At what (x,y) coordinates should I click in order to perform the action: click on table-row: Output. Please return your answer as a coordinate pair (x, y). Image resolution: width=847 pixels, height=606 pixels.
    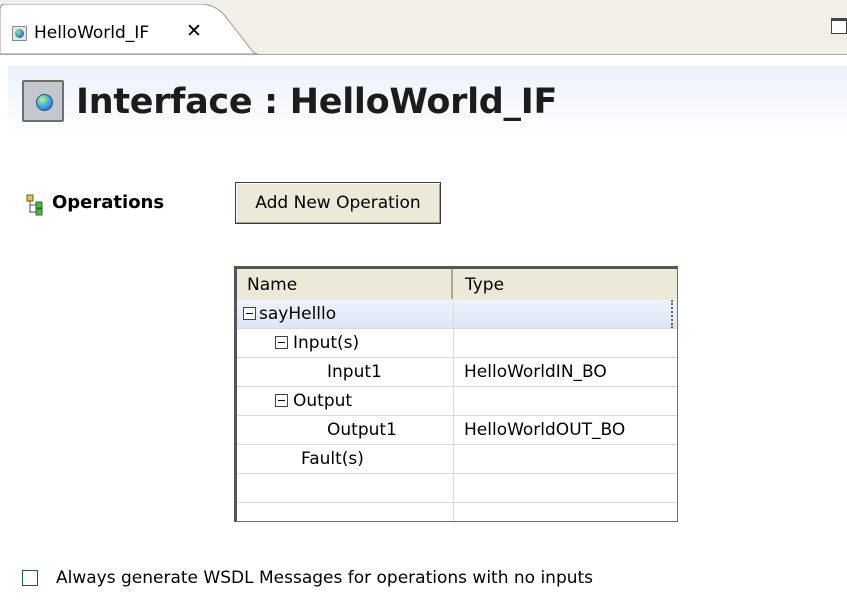
    Looking at the image, I should click on (457, 401).